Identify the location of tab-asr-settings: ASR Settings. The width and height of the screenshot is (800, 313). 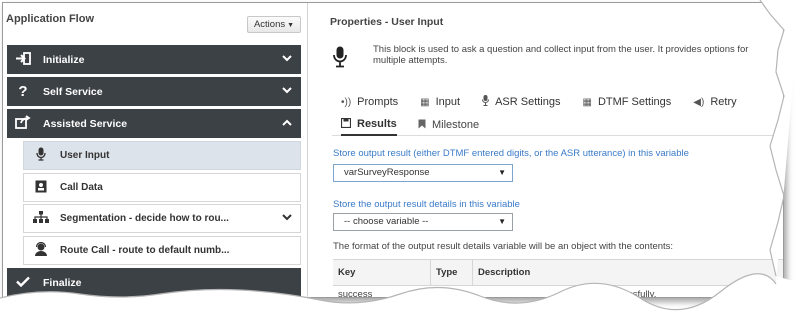
(521, 102).